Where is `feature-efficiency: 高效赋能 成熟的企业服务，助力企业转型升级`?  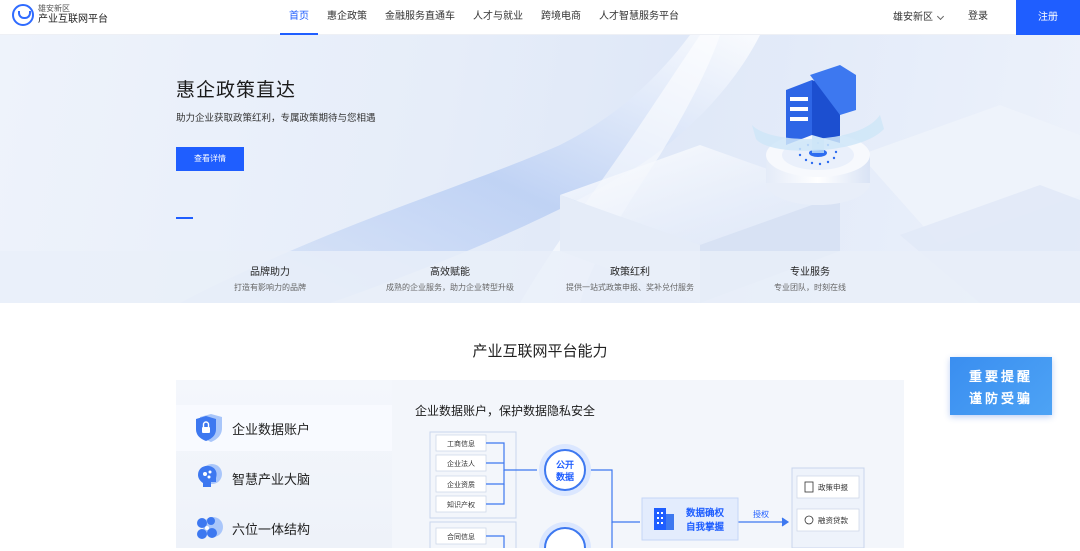
feature-efficiency: 高效赋能 成熟的企业服务，助力企业转型升级 is located at coordinates (450, 277).